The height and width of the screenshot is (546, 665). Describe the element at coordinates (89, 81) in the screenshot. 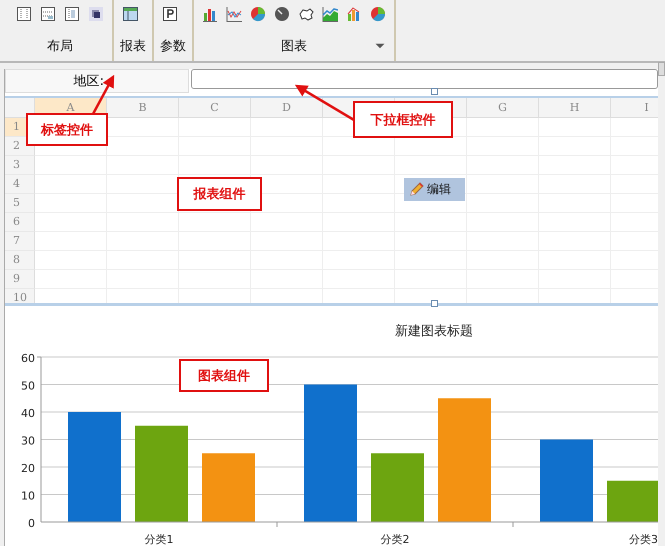

I see `parameter-label: 地区:` at that location.